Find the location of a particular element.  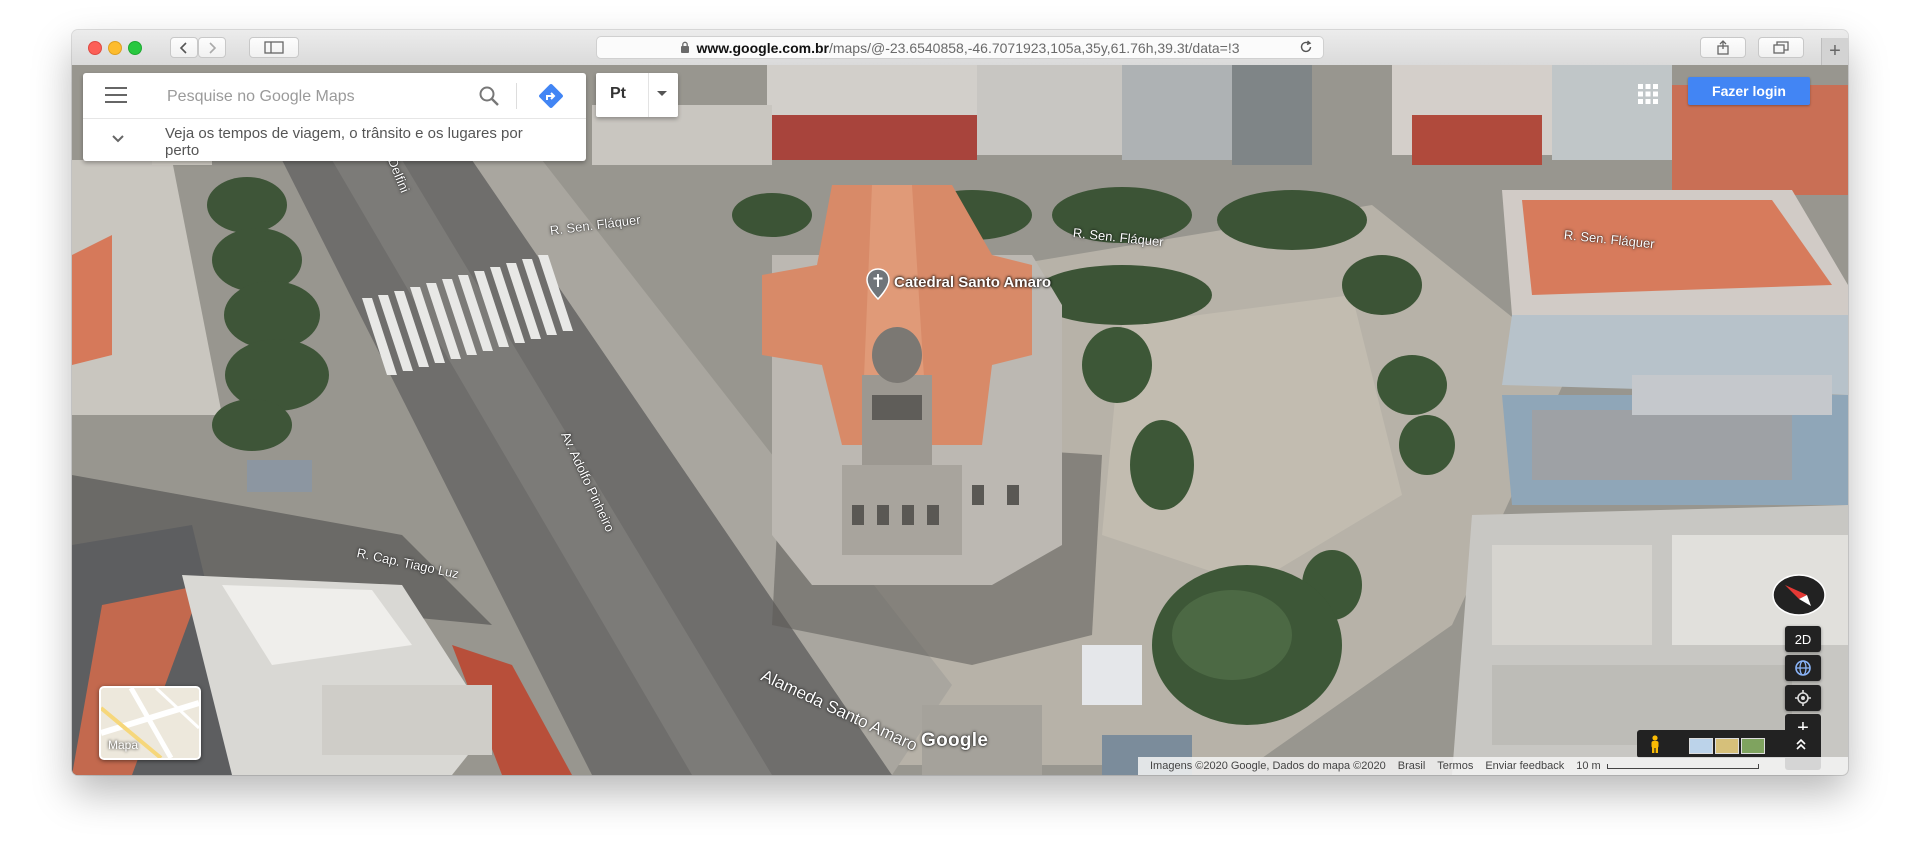

map-type-thumbnail: Mapa is located at coordinates (150, 723).